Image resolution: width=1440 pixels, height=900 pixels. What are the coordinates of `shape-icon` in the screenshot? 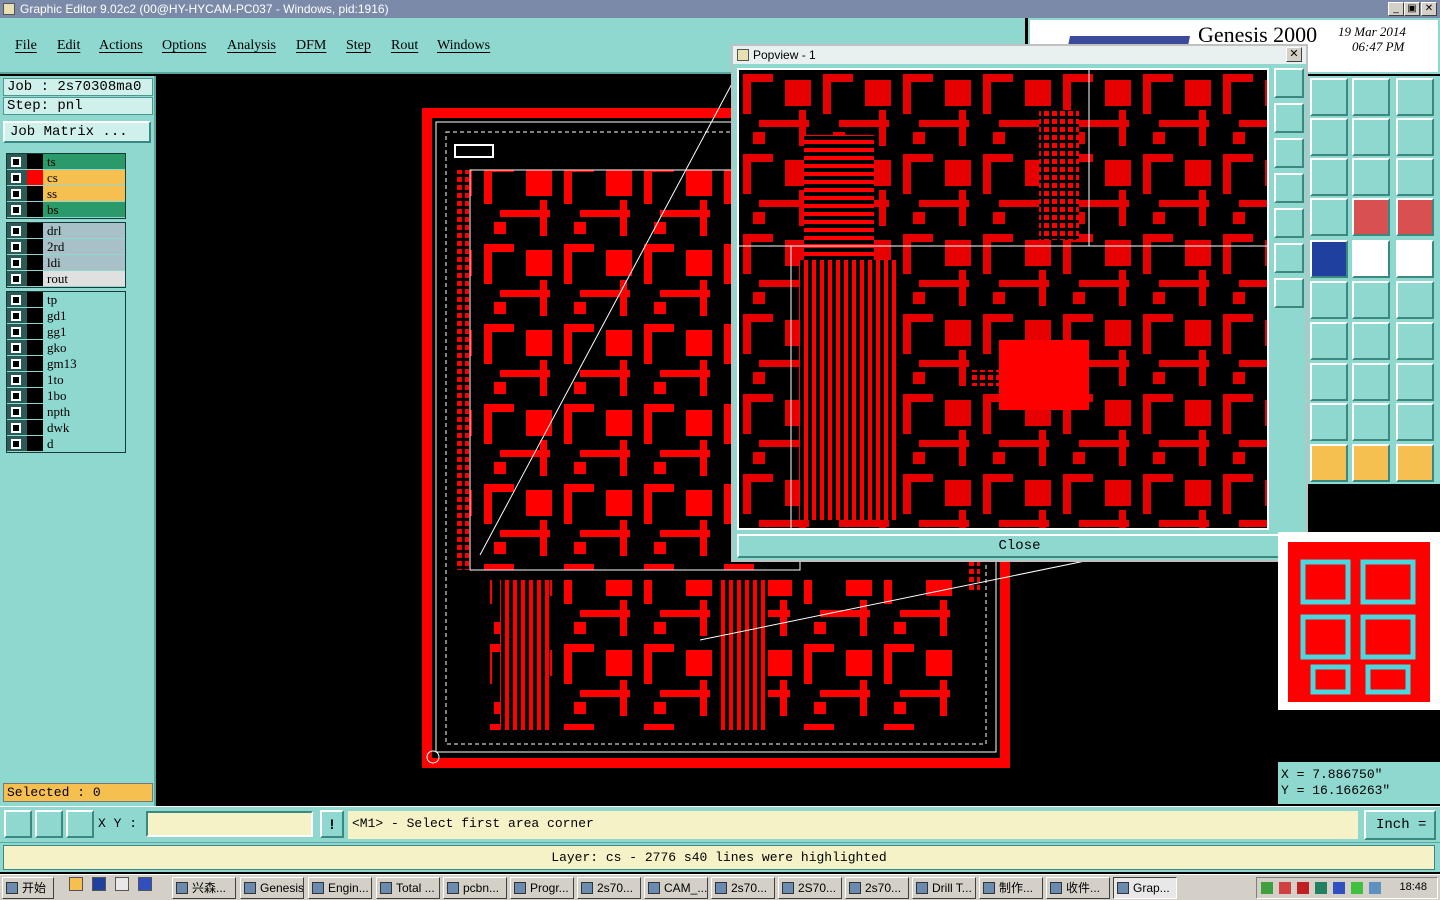 It's located at (1415, 382).